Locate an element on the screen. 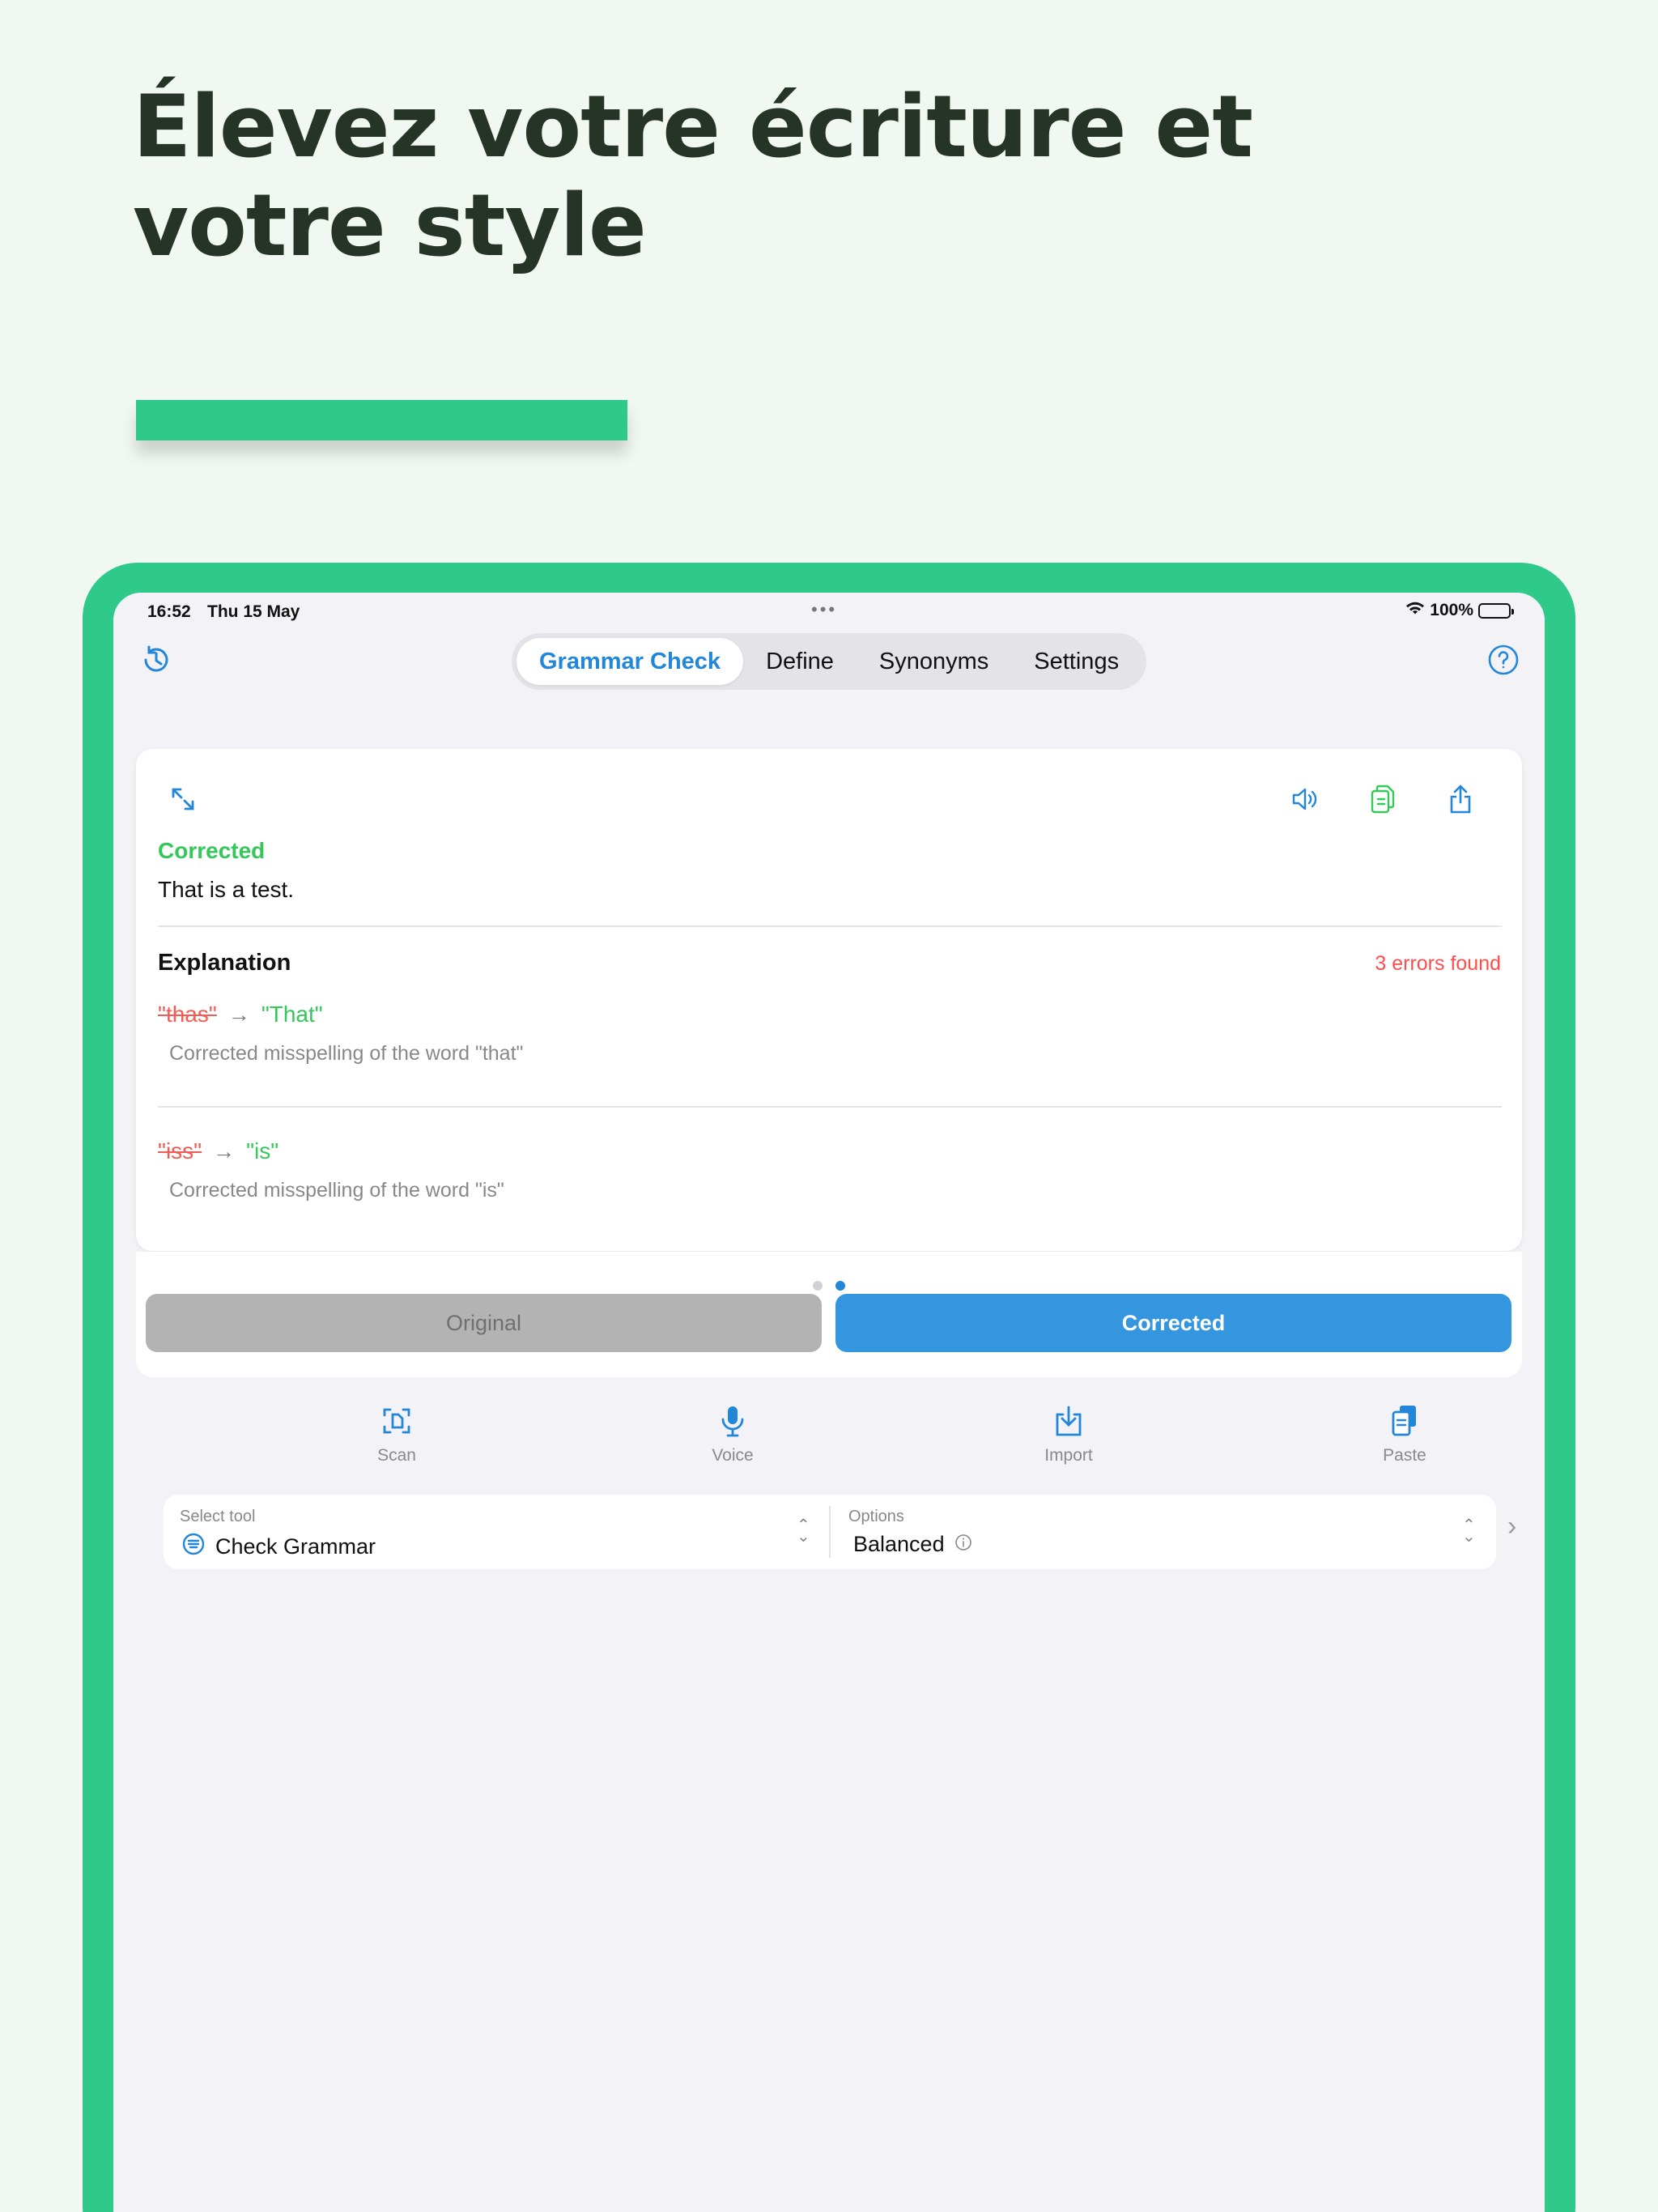  page-dot is located at coordinates (818, 1286).